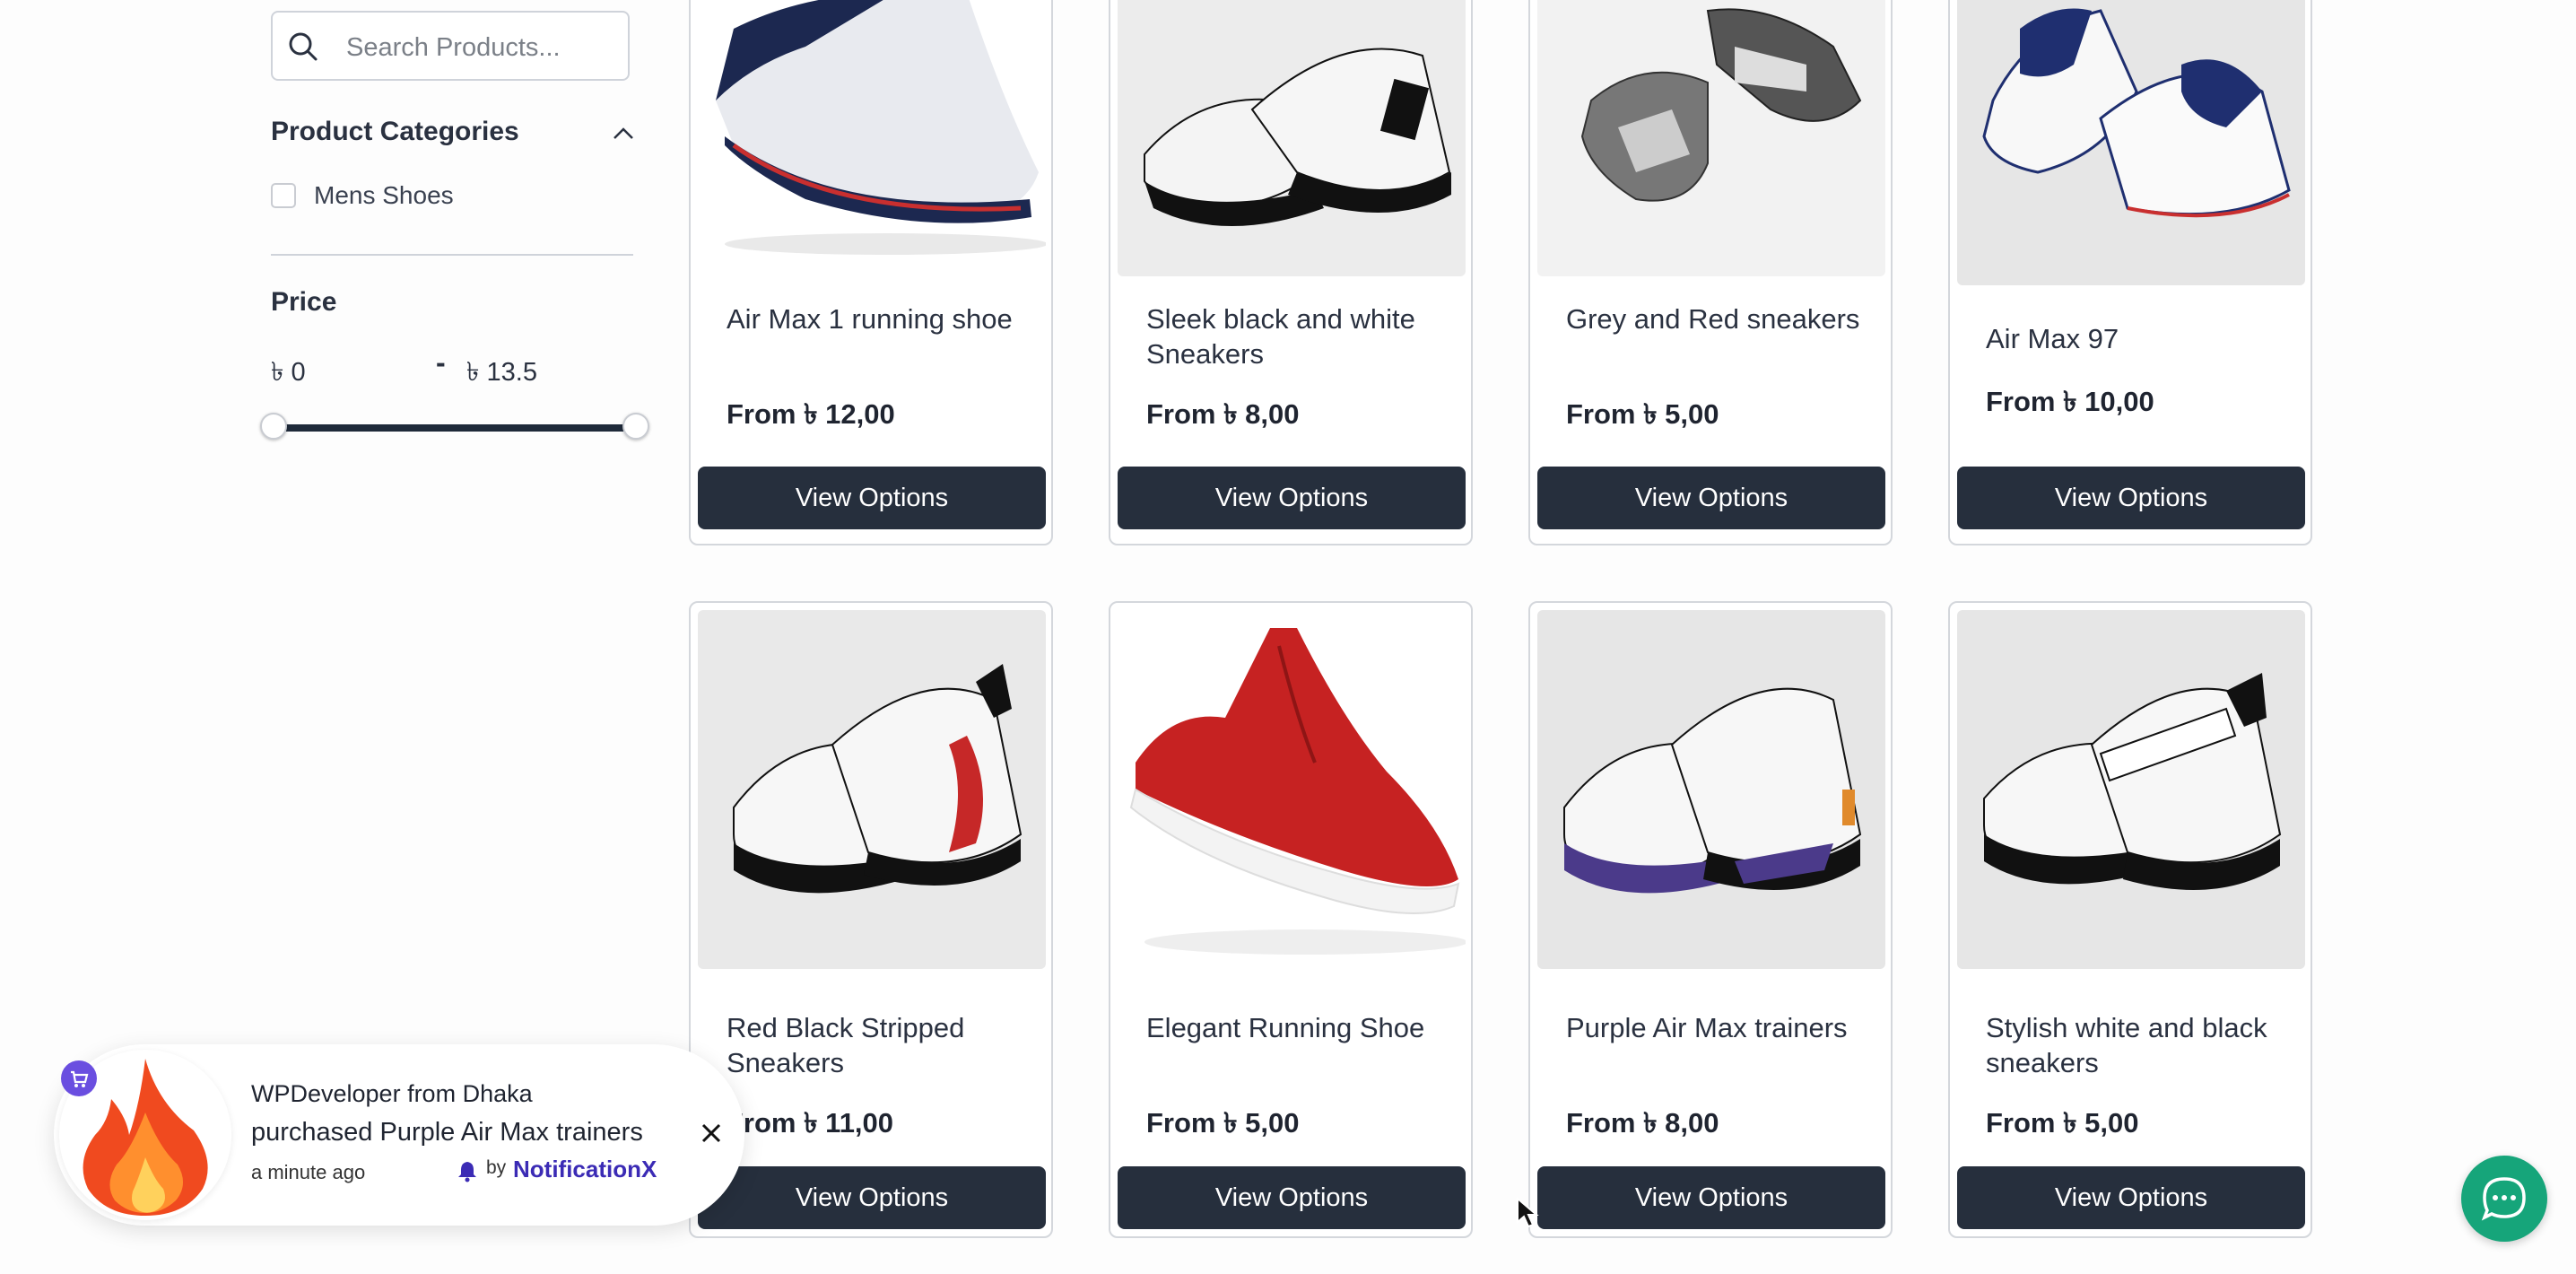  I want to click on product-name: Elegant Running Shoe, so click(1294, 1027).